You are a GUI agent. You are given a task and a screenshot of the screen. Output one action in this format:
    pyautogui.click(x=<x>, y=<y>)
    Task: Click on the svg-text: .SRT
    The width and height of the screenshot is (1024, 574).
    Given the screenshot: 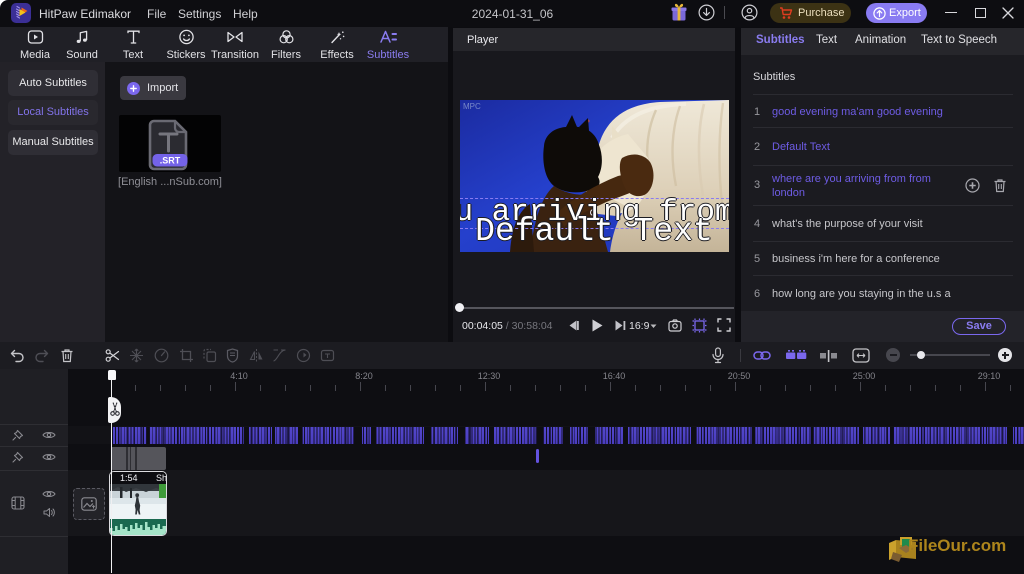 What is the action you would take?
    pyautogui.click(x=170, y=161)
    